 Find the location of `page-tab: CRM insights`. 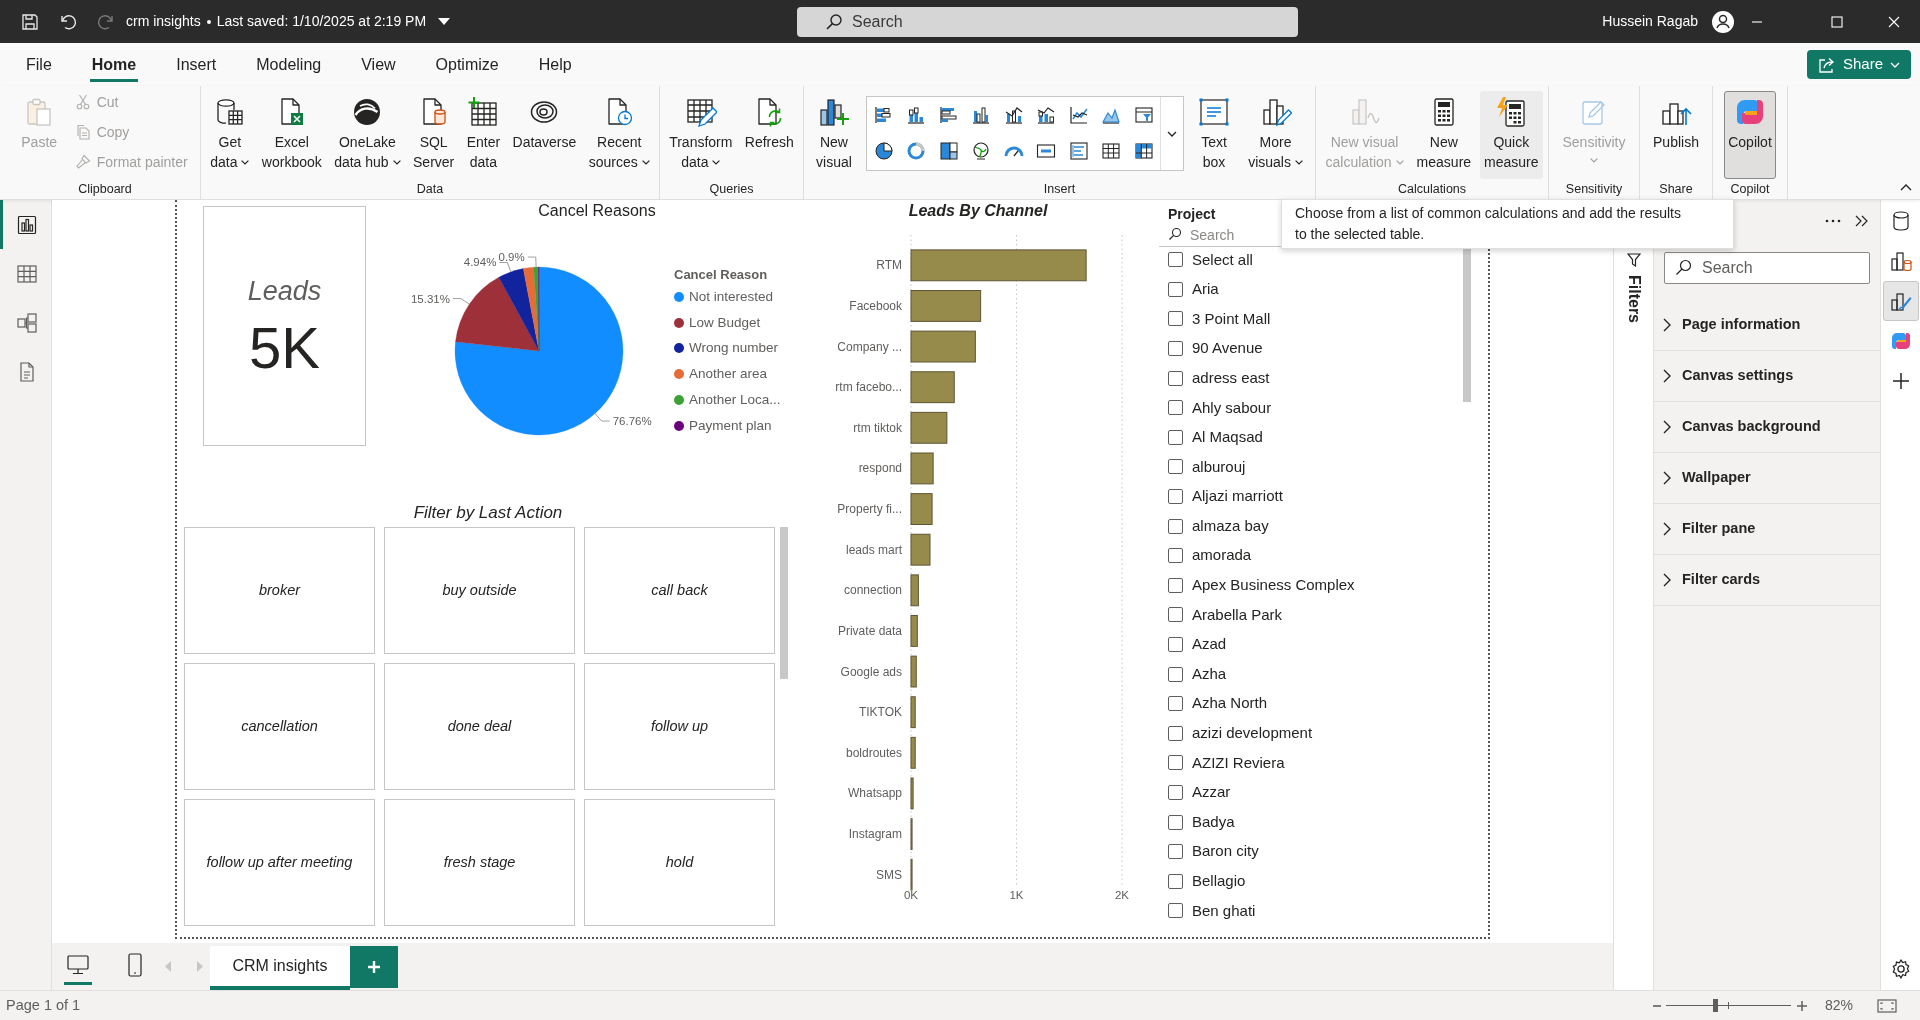

page-tab: CRM insights is located at coordinates (280, 968).